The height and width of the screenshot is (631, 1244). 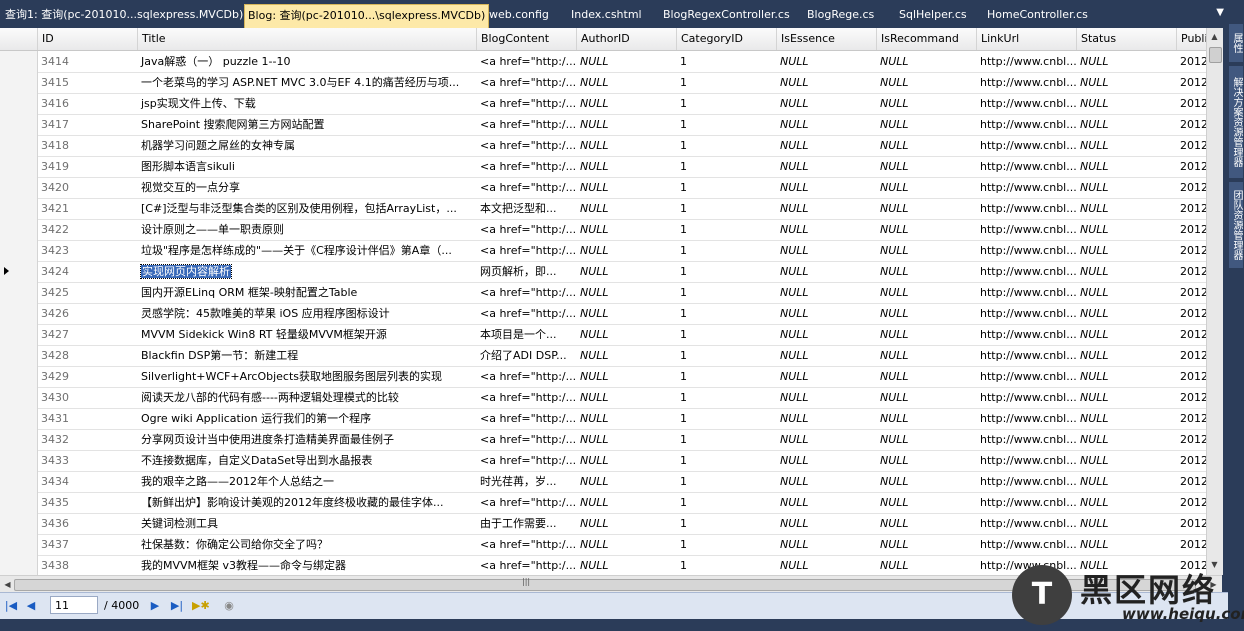 I want to click on column-header-categoryid: CategoryID, so click(x=726, y=39).